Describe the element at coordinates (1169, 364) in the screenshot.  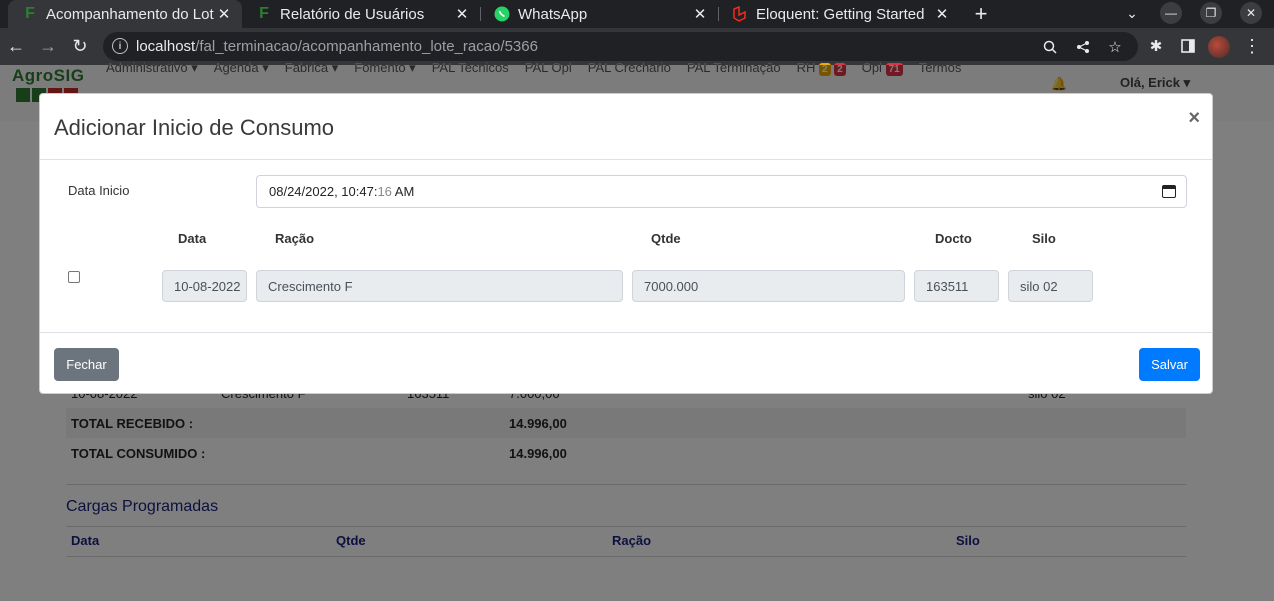
I see `salvar-button: Salvar` at that location.